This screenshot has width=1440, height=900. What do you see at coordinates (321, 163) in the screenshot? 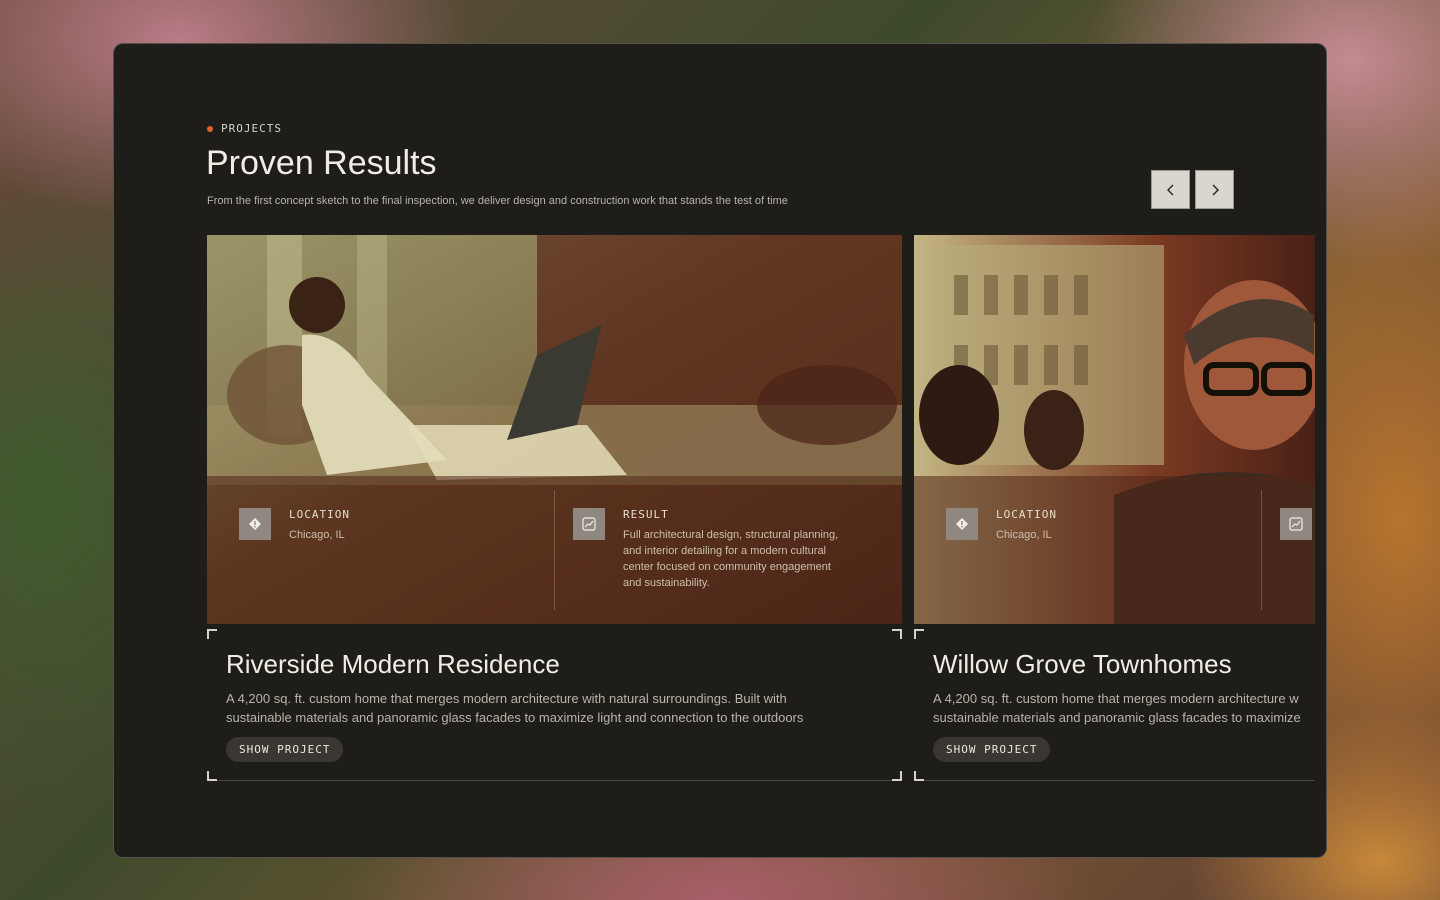
I see `section-title: Proven Results` at bounding box center [321, 163].